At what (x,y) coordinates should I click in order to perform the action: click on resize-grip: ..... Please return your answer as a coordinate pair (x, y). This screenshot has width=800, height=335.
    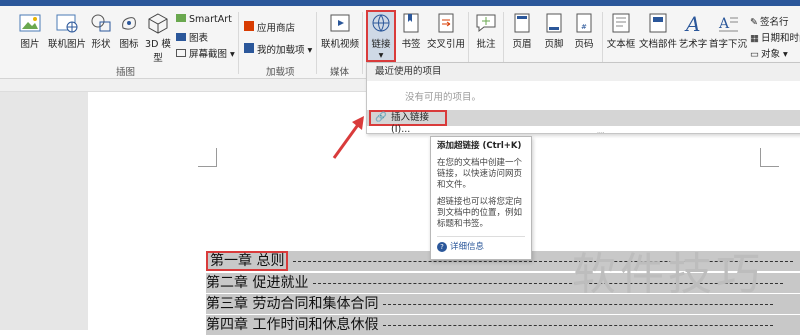
    Looking at the image, I should click on (601, 131).